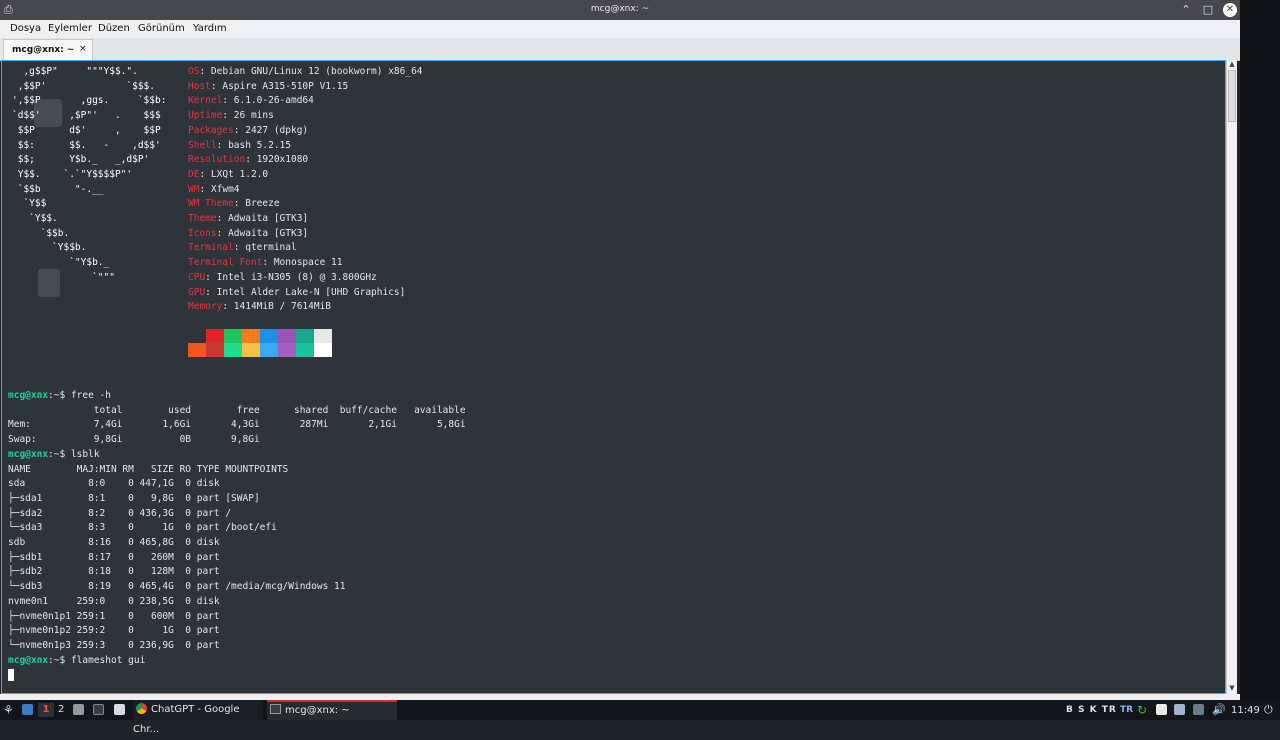  I want to click on sysinfo-row: GPU: Intel Alder Lake-N [UHD Graphics], so click(297, 292).